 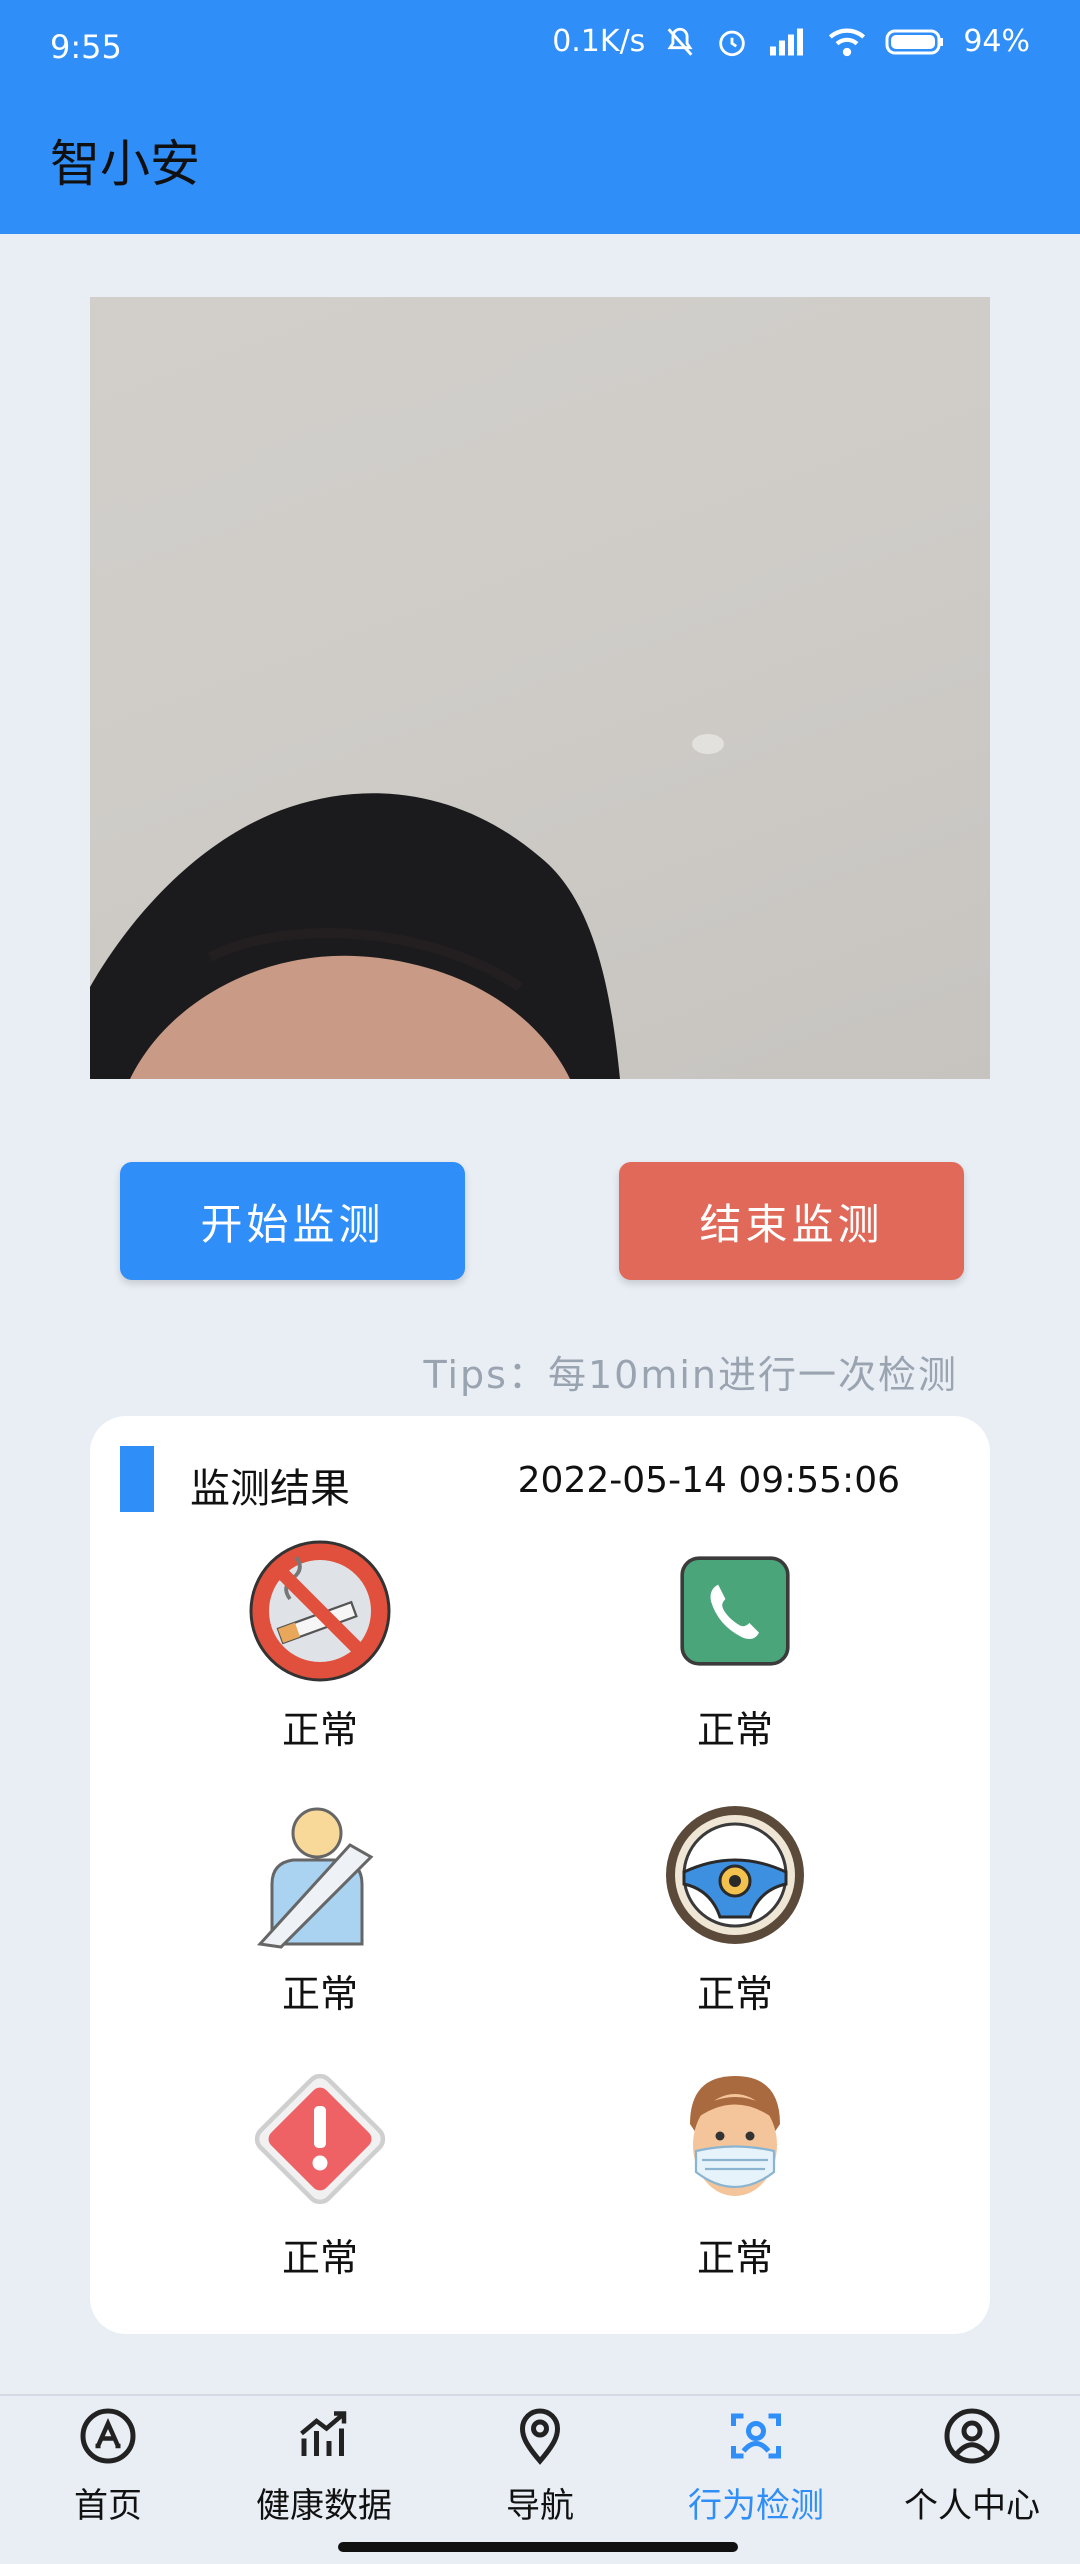 I want to click on face-scan-icon, so click(x=756, y=2438).